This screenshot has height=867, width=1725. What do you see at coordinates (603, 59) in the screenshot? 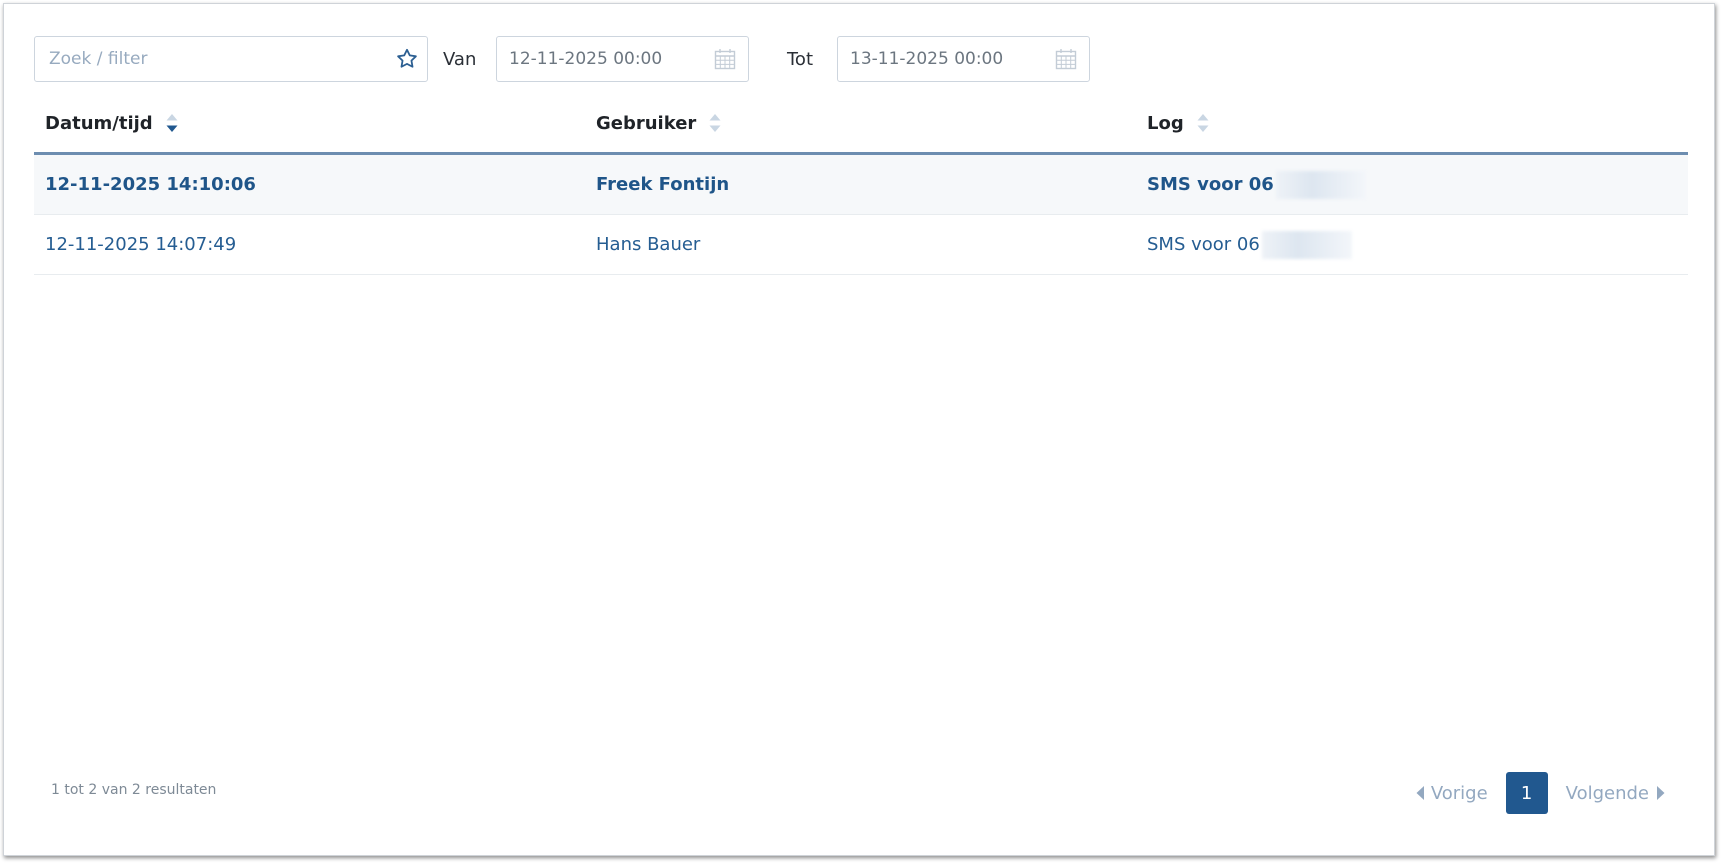
I see `from-date-input` at bounding box center [603, 59].